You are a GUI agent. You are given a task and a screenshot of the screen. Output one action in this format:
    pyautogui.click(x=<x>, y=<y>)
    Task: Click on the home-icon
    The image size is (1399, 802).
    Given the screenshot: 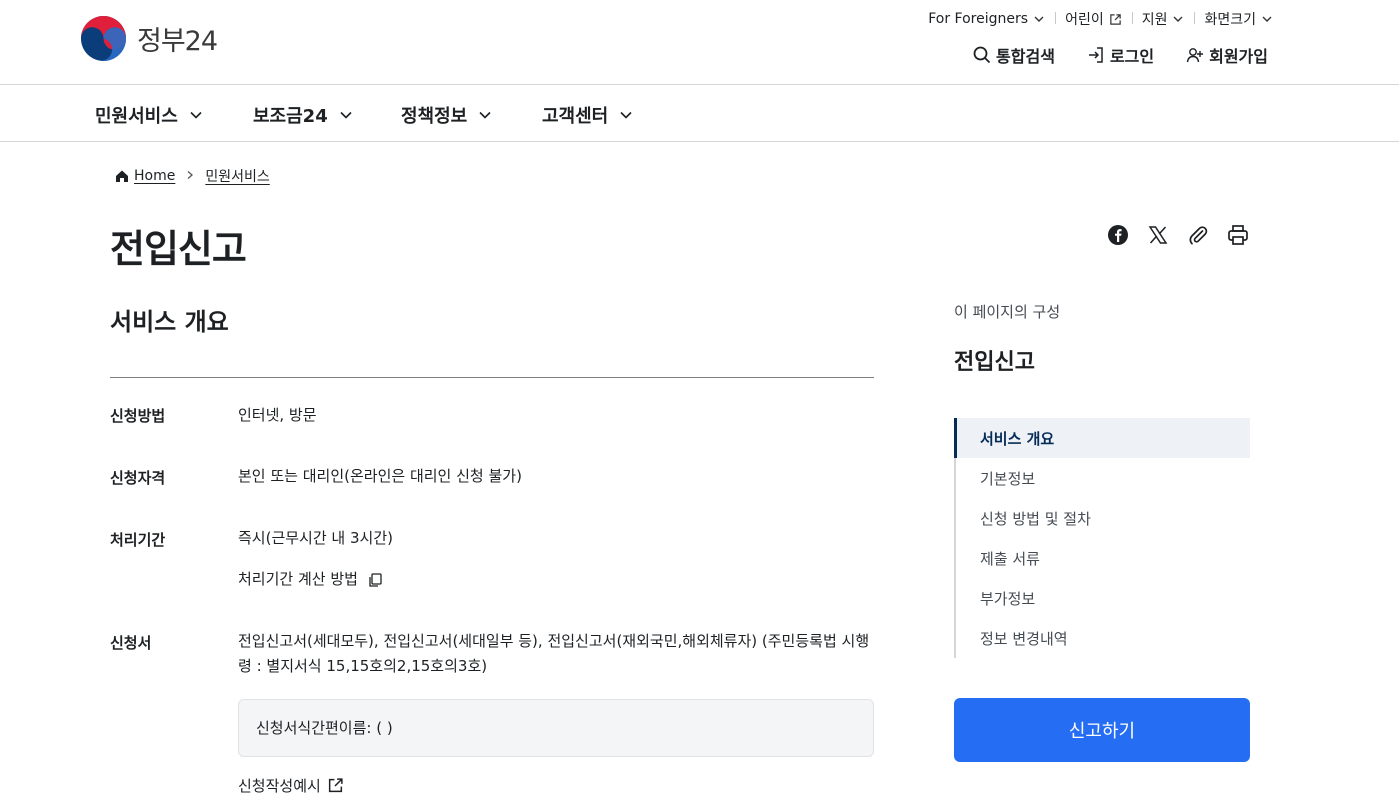 What is the action you would take?
    pyautogui.click(x=122, y=176)
    